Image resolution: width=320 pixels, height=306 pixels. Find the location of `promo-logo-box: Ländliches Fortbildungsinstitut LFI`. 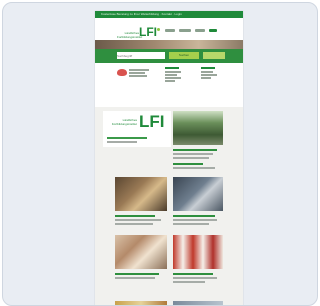

promo-logo-box: Ländliches Fortbildungsinstitut LFI is located at coordinates (137, 129).